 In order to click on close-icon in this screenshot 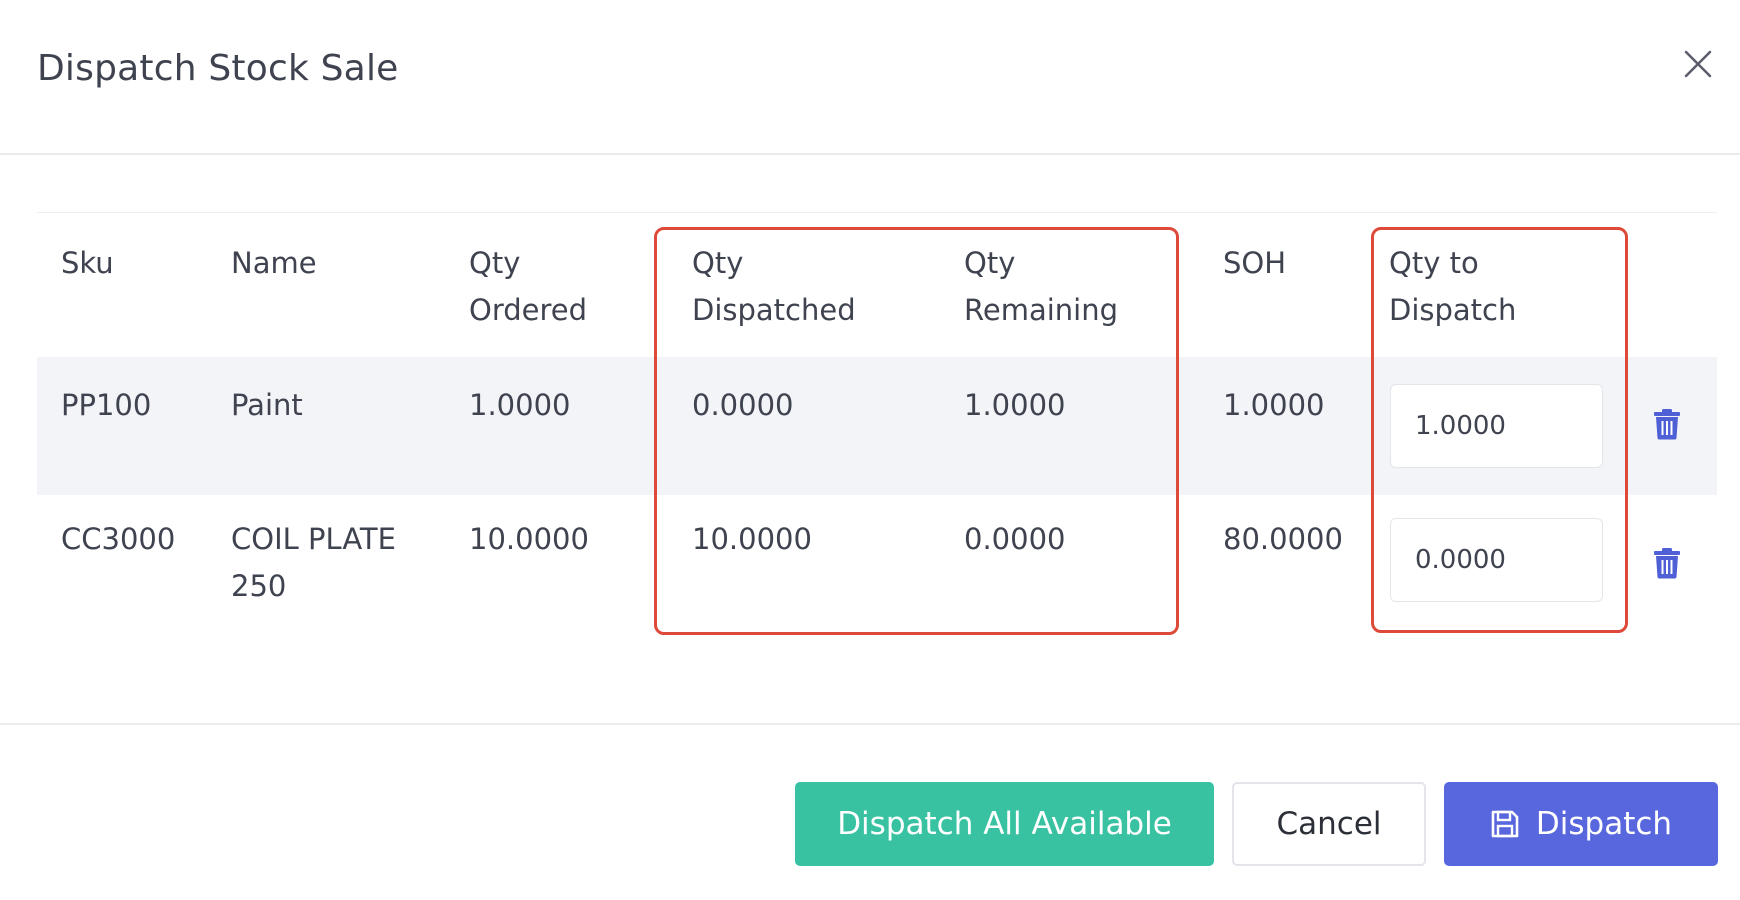, I will do `click(1698, 64)`.